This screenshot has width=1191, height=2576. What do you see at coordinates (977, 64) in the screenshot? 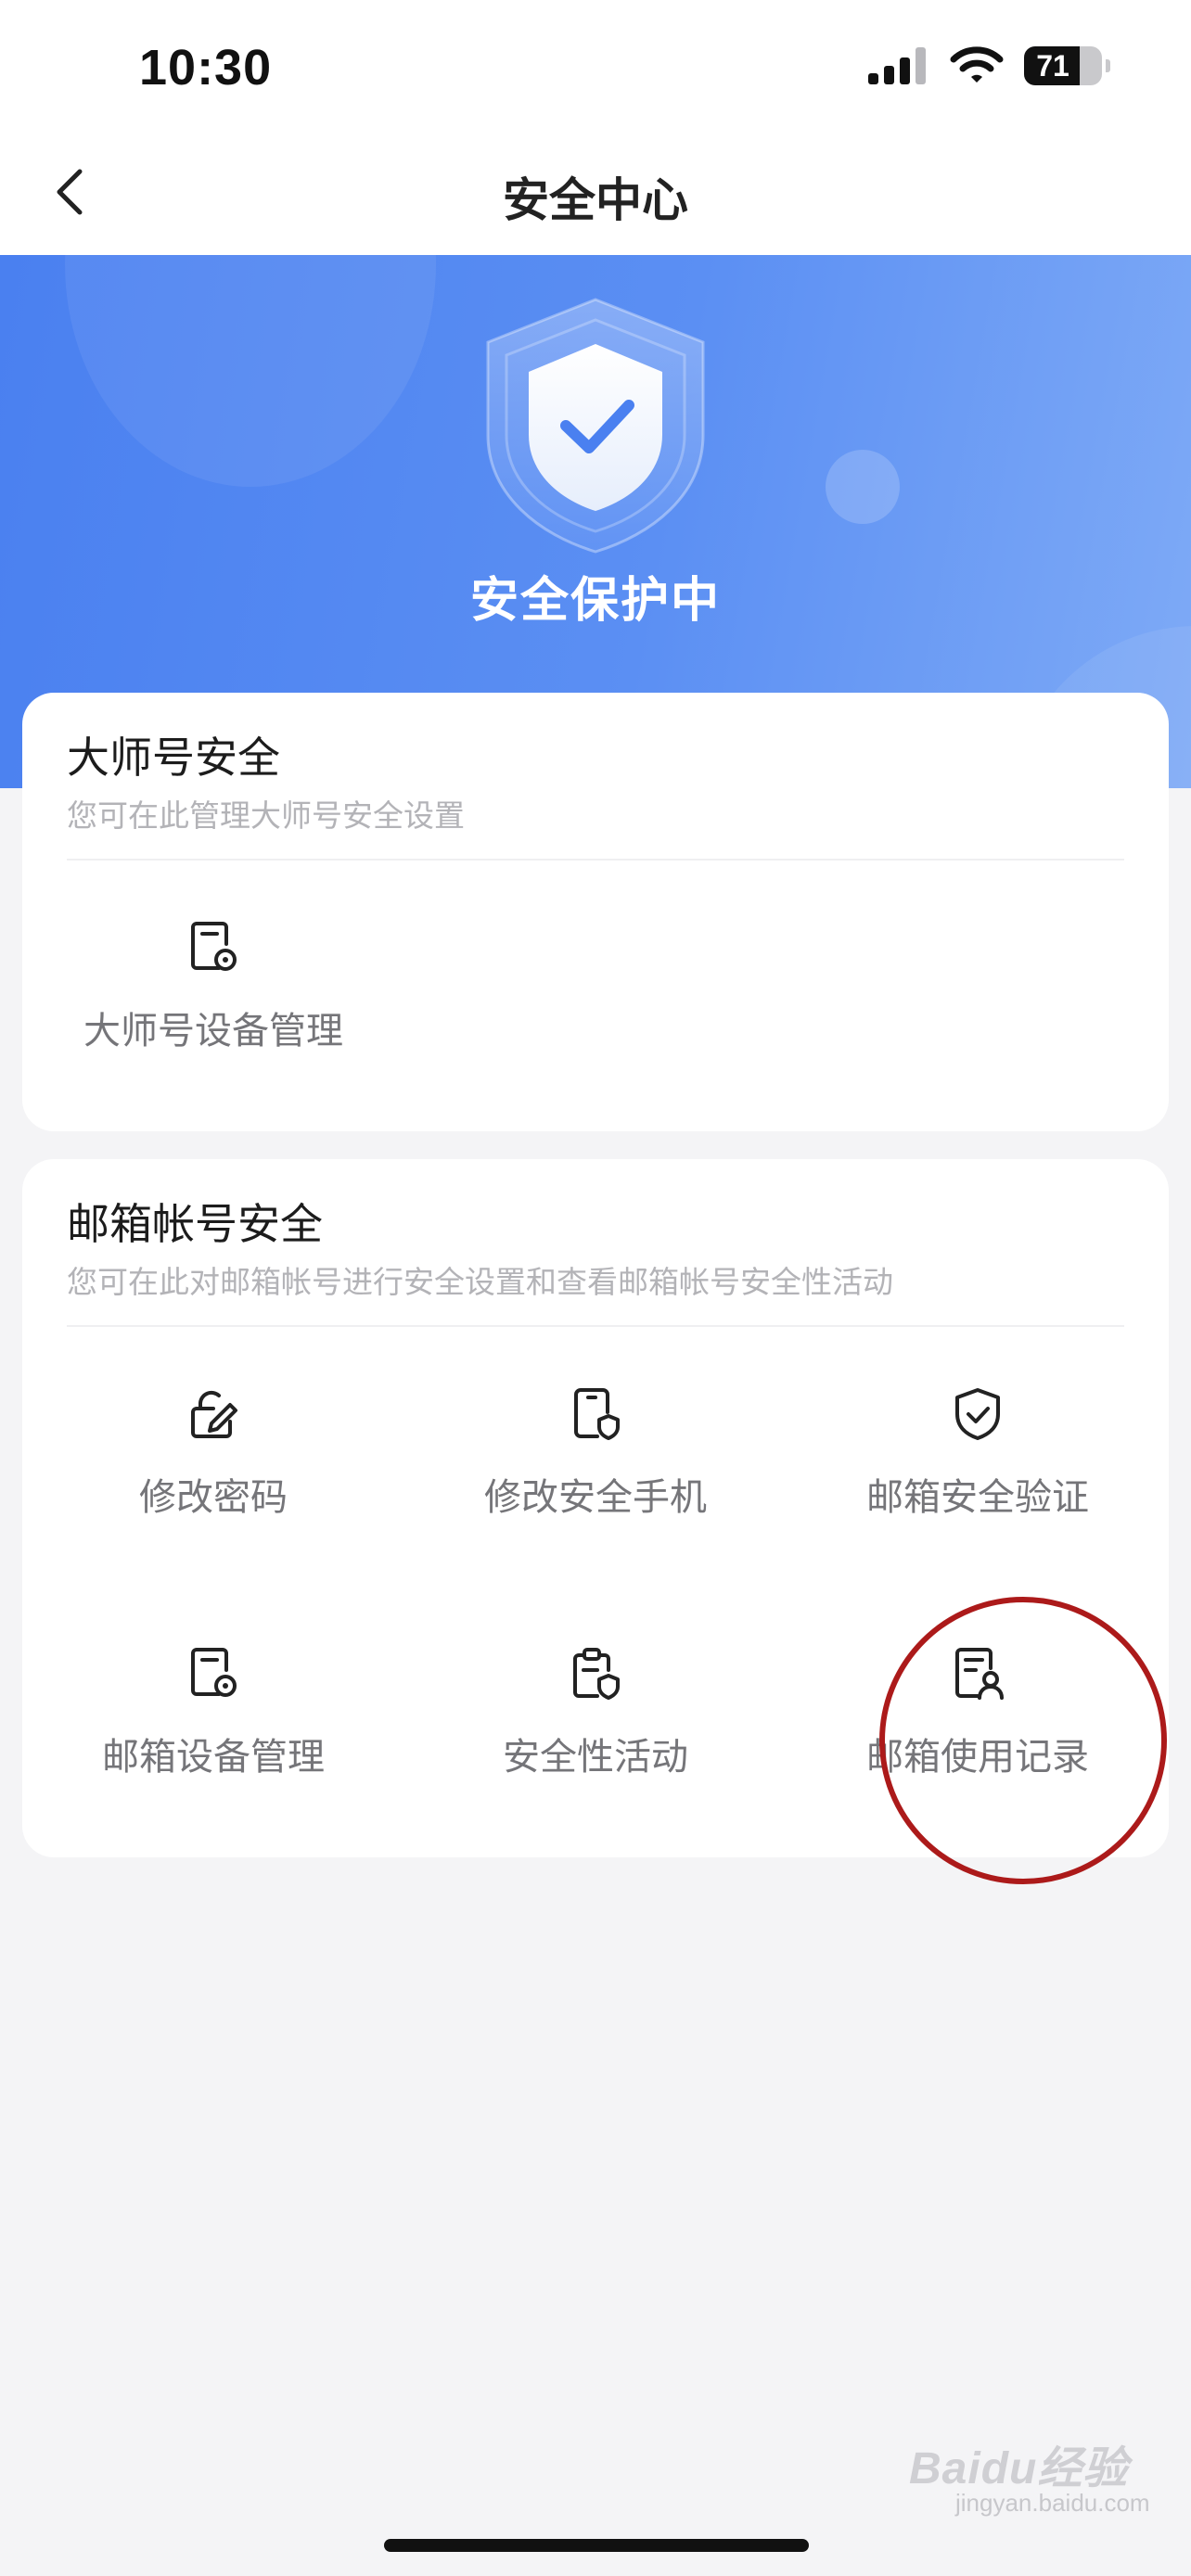
I see `wifi-icon` at bounding box center [977, 64].